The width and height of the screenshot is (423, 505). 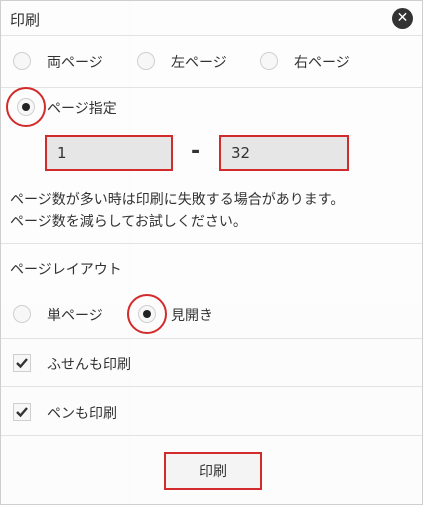 I want to click on dialog-title: 印刷, so click(x=25, y=20).